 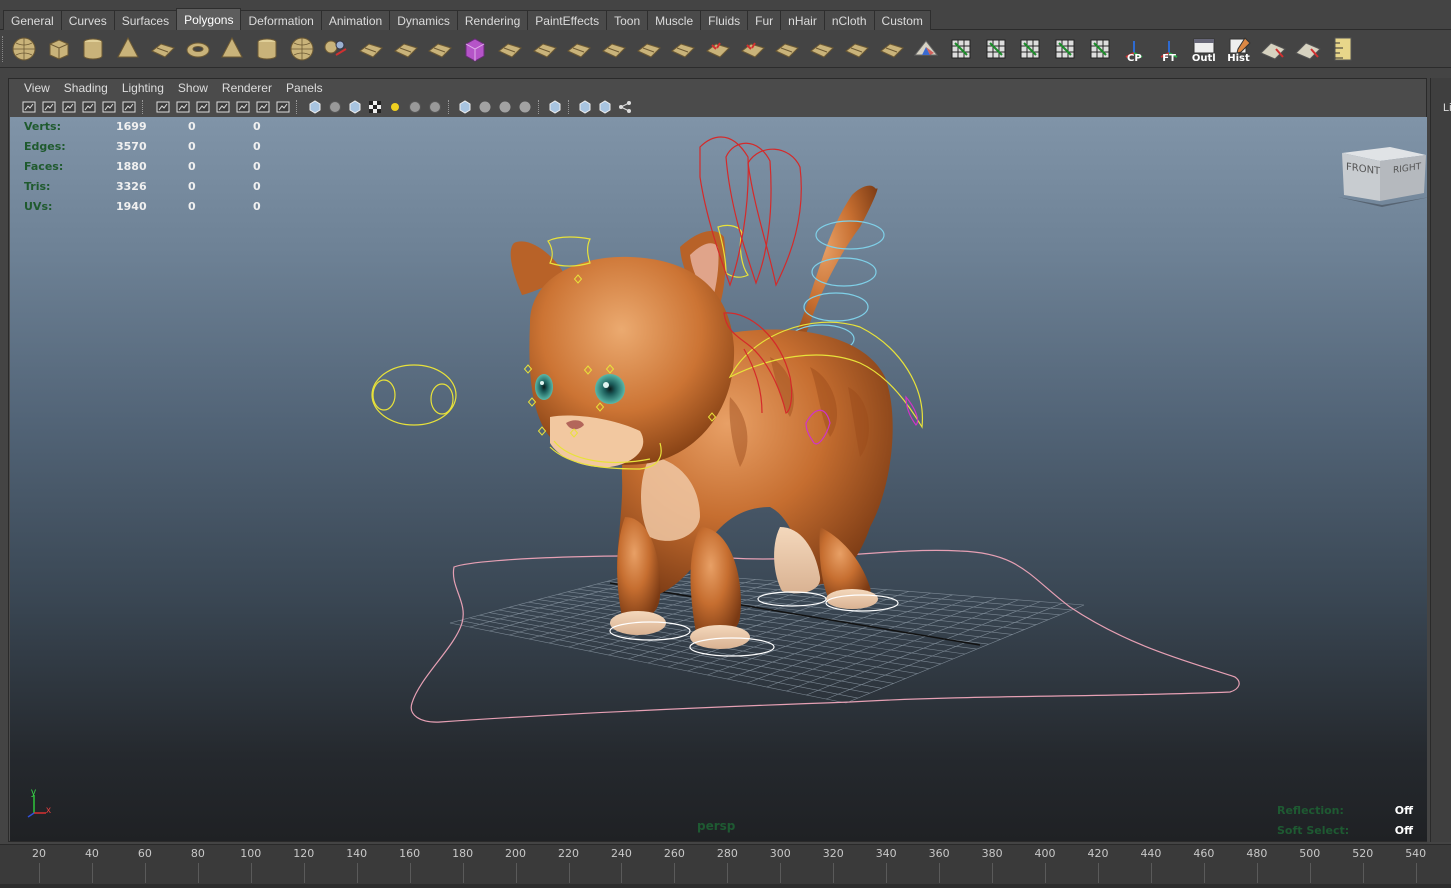 What do you see at coordinates (193, 88) in the screenshot?
I see `panel-menu-show: Show` at bounding box center [193, 88].